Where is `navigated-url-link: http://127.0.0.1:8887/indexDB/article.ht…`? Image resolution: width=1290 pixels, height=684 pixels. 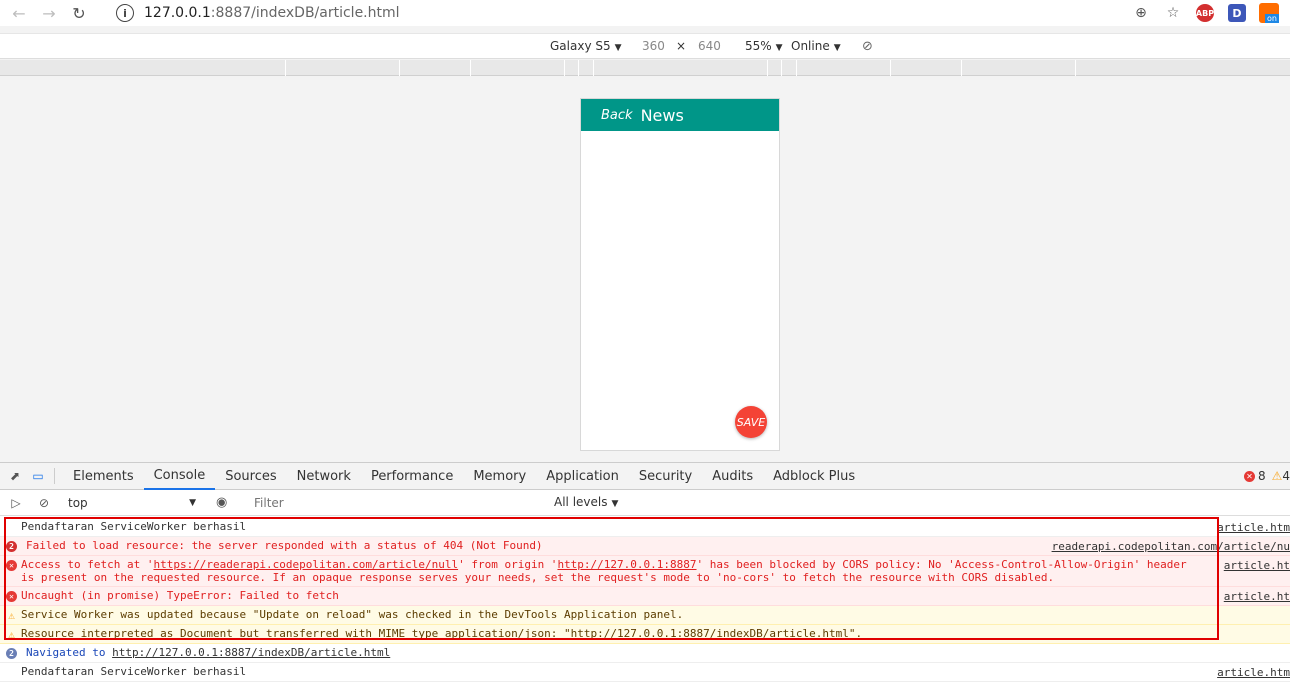 navigated-url-link: http://127.0.0.1:8887/indexDB/article.ht… is located at coordinates (251, 652).